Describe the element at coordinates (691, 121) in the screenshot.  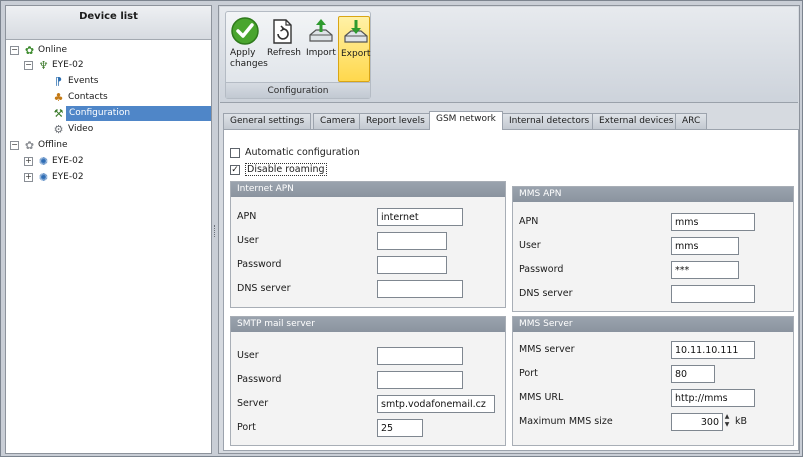
I see `tab-arc: ARC` at that location.